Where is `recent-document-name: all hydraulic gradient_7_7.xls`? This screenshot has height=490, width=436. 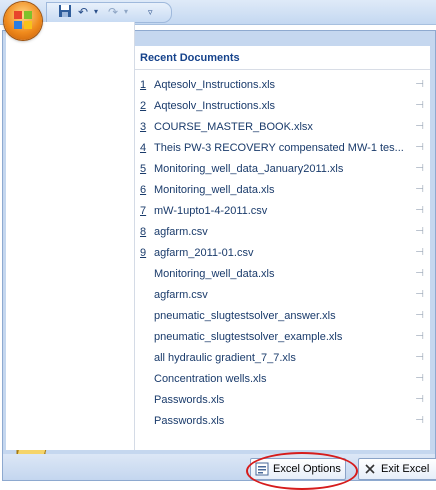
recent-document-name: all hydraulic gradient_7_7.xls is located at coordinates (225, 358).